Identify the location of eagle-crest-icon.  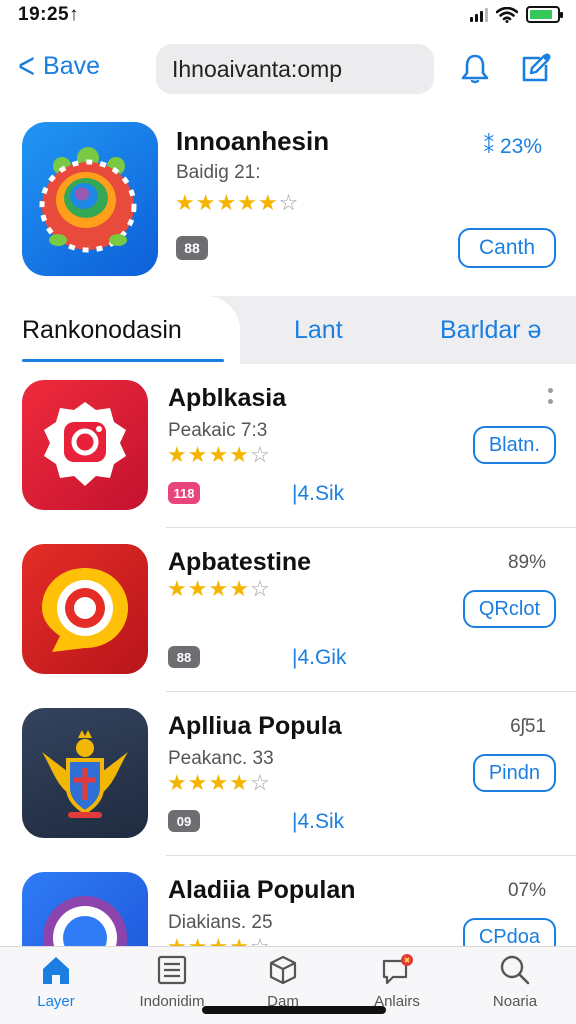
(85, 773).